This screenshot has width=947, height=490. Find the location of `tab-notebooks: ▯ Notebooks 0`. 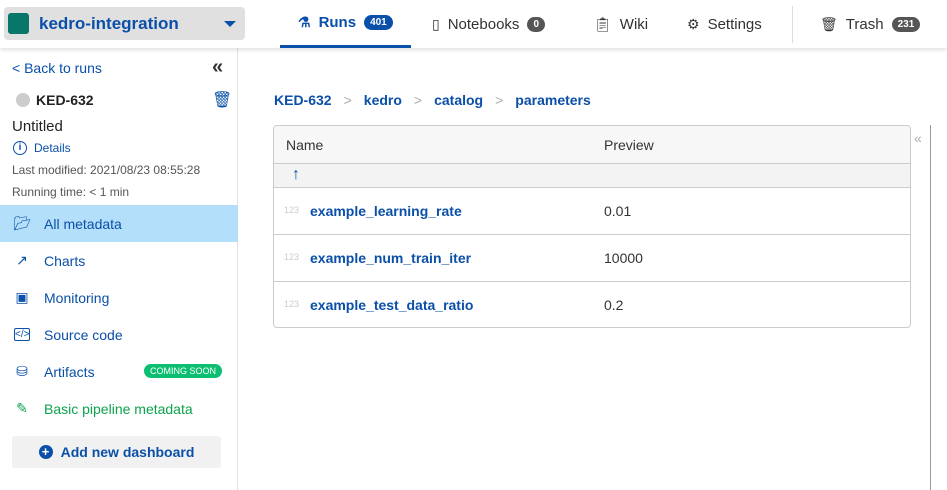

tab-notebooks: ▯ Notebooks 0 is located at coordinates (488, 24).